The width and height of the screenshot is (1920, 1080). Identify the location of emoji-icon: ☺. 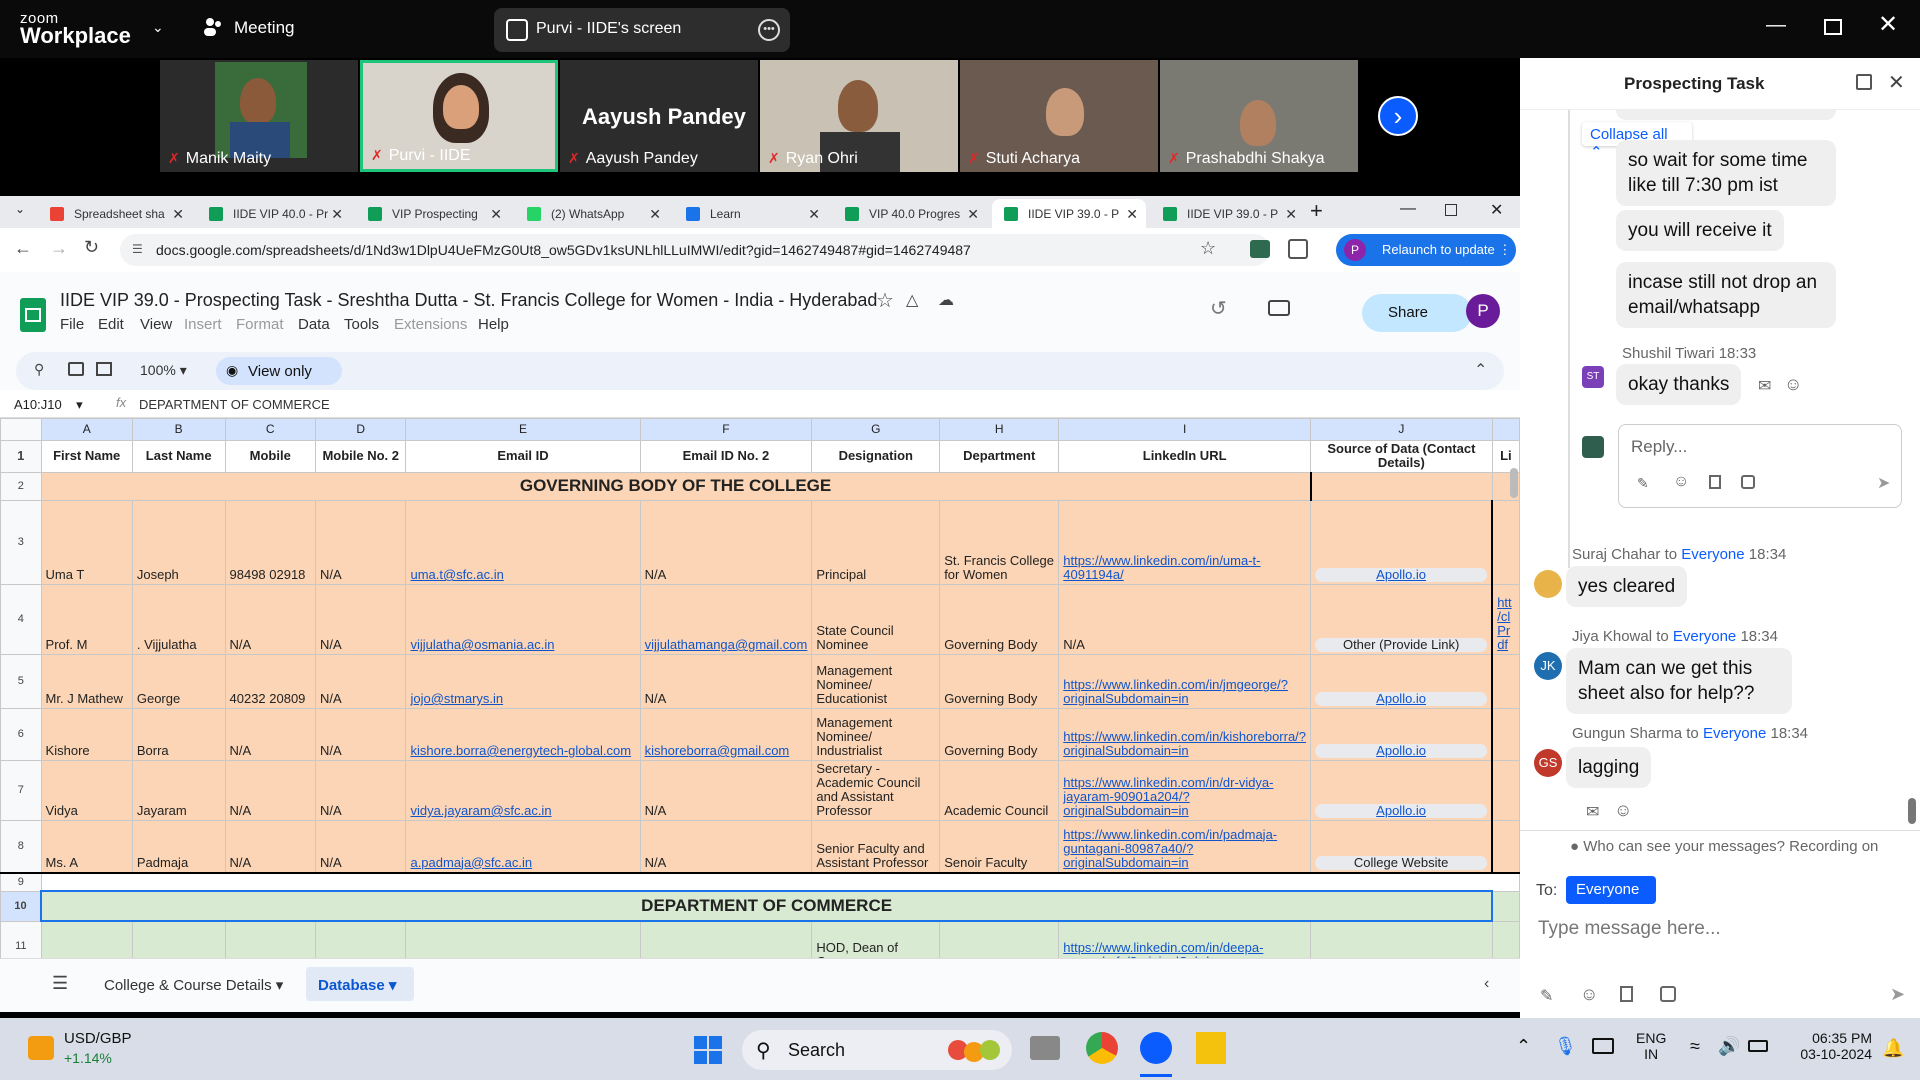
(1681, 482).